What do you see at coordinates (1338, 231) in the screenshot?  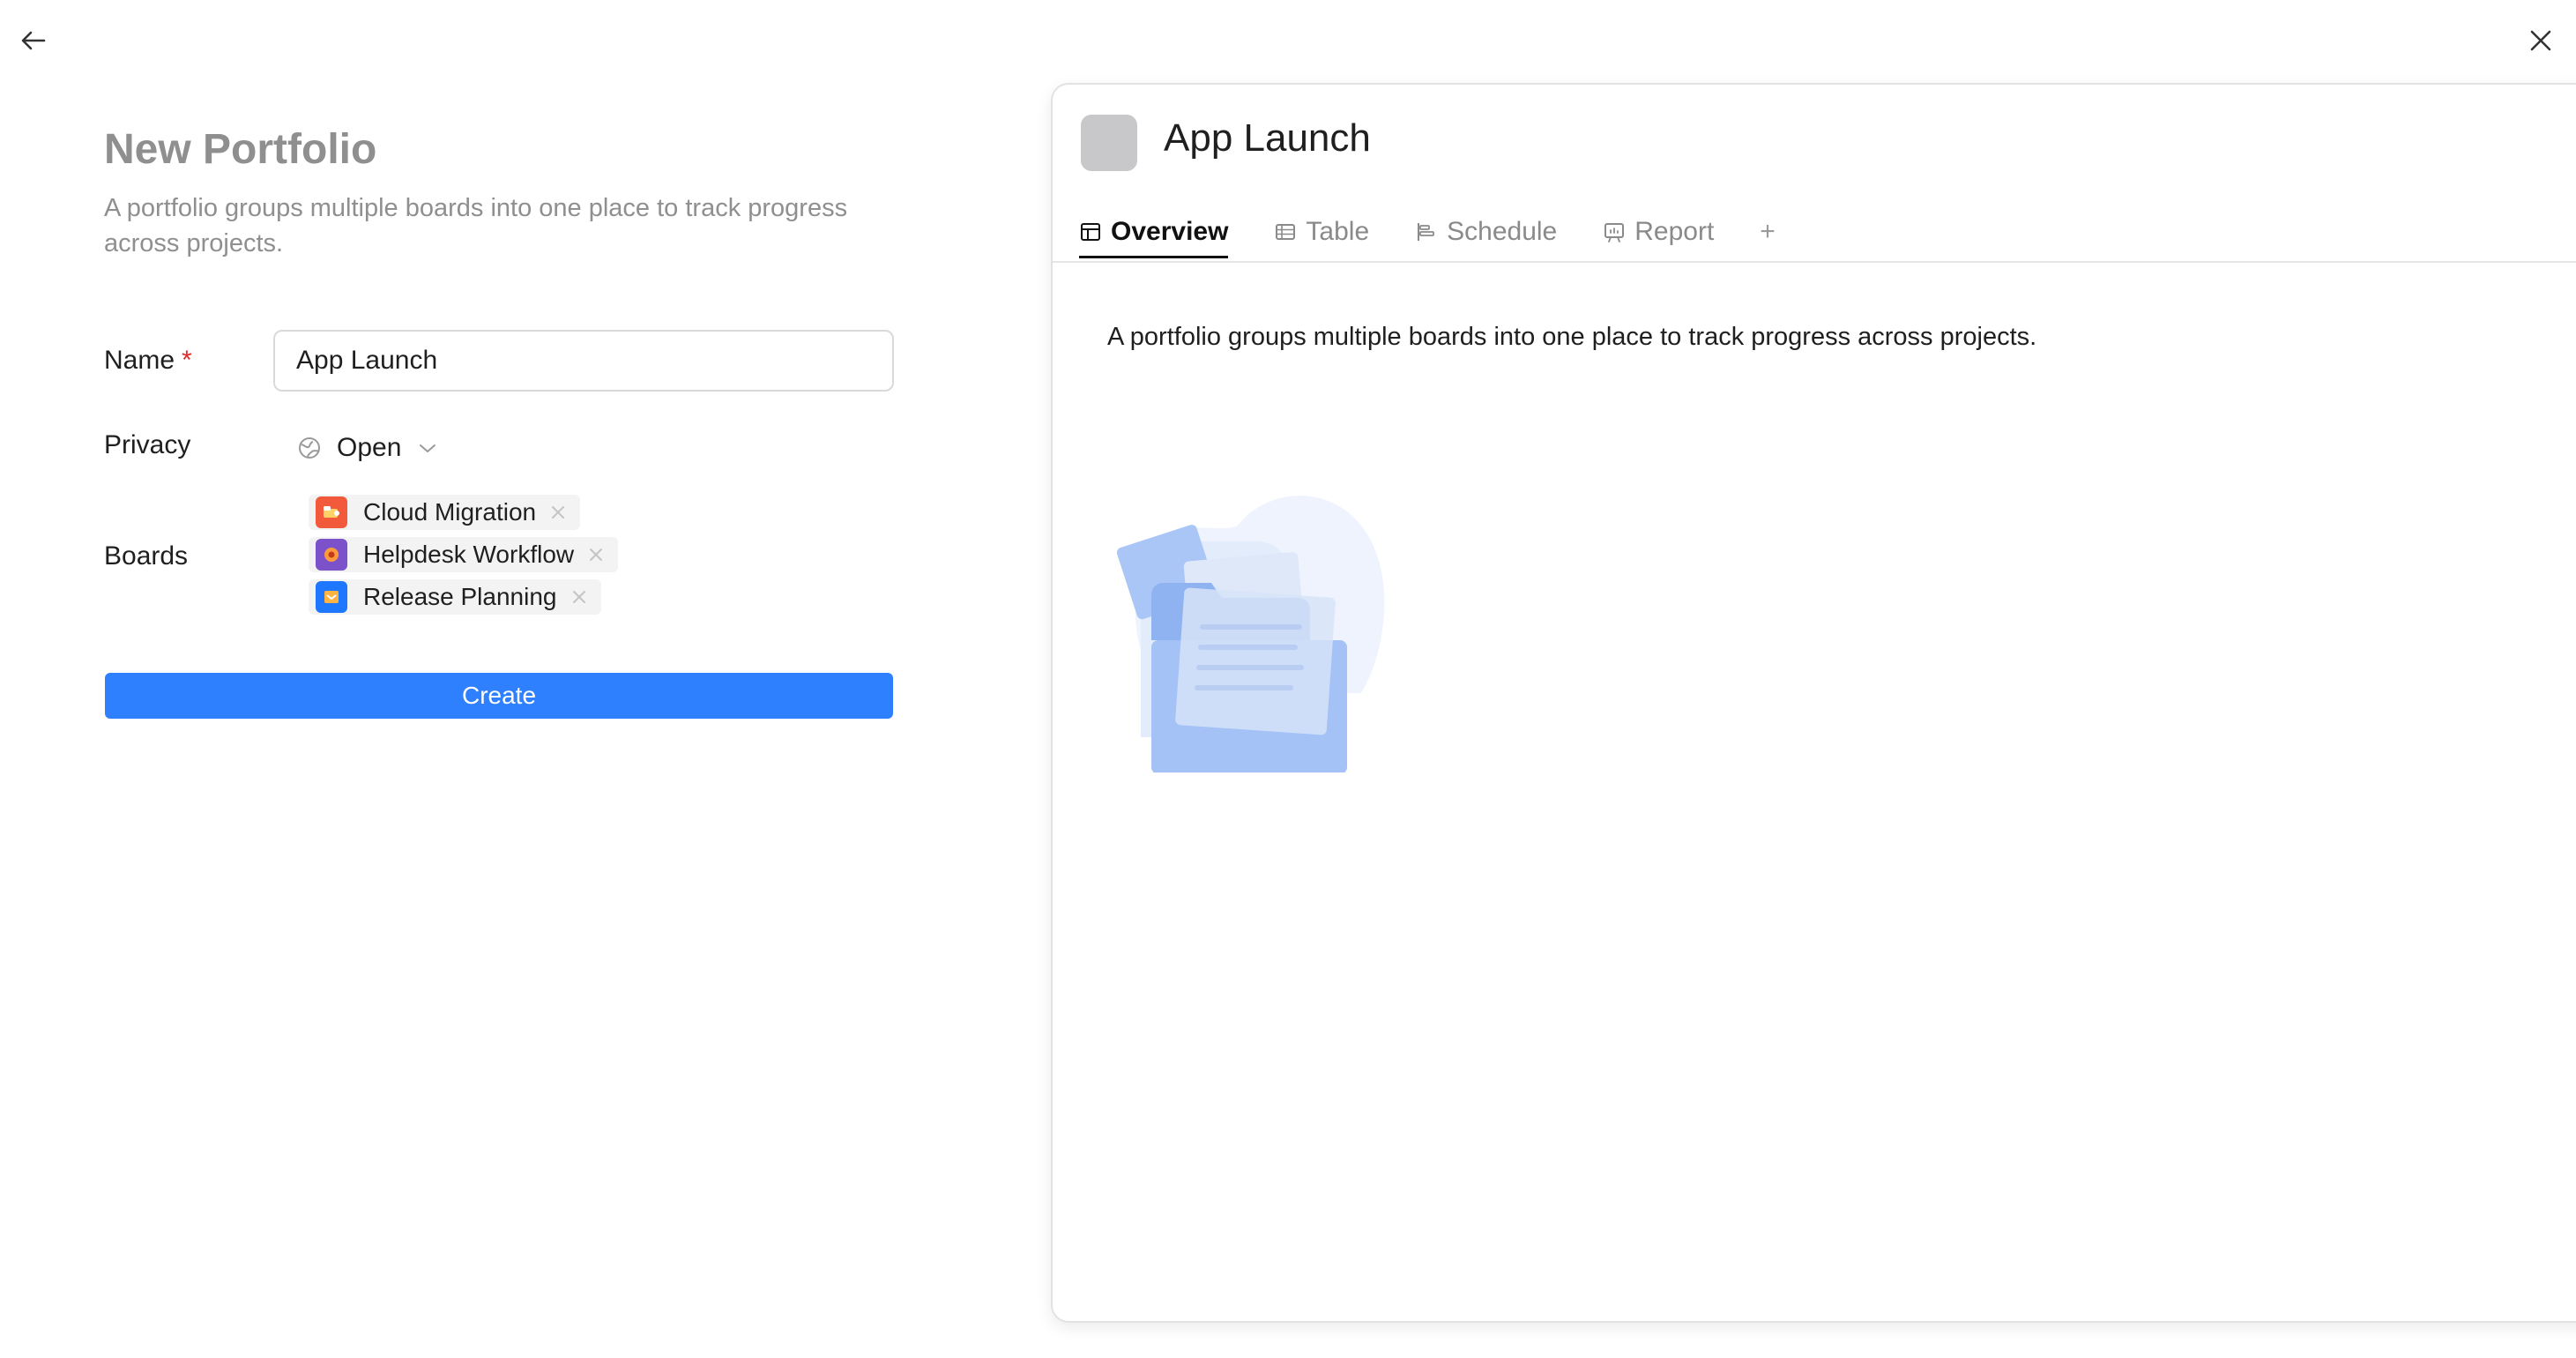 I see `tab-label: Table` at bounding box center [1338, 231].